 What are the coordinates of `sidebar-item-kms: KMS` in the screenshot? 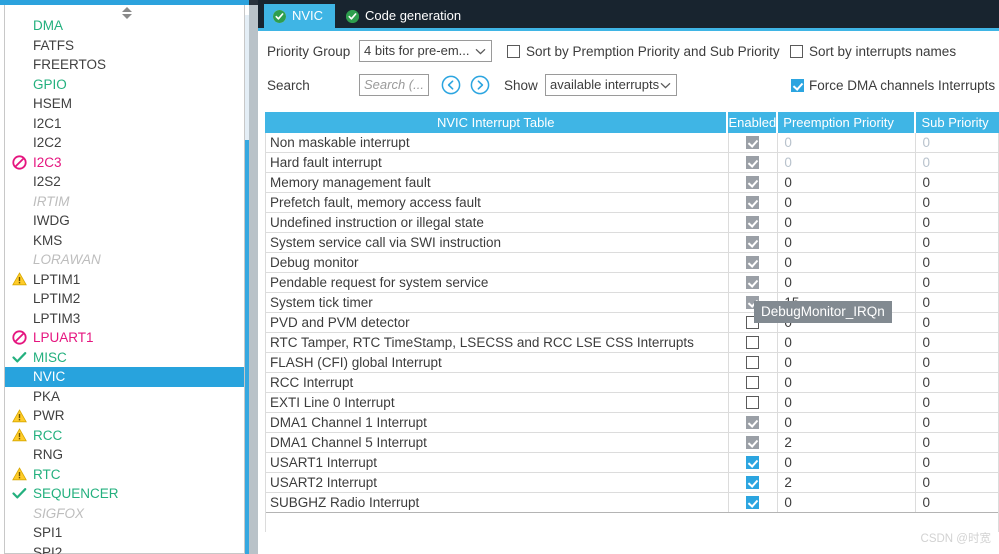 It's located at (124, 241).